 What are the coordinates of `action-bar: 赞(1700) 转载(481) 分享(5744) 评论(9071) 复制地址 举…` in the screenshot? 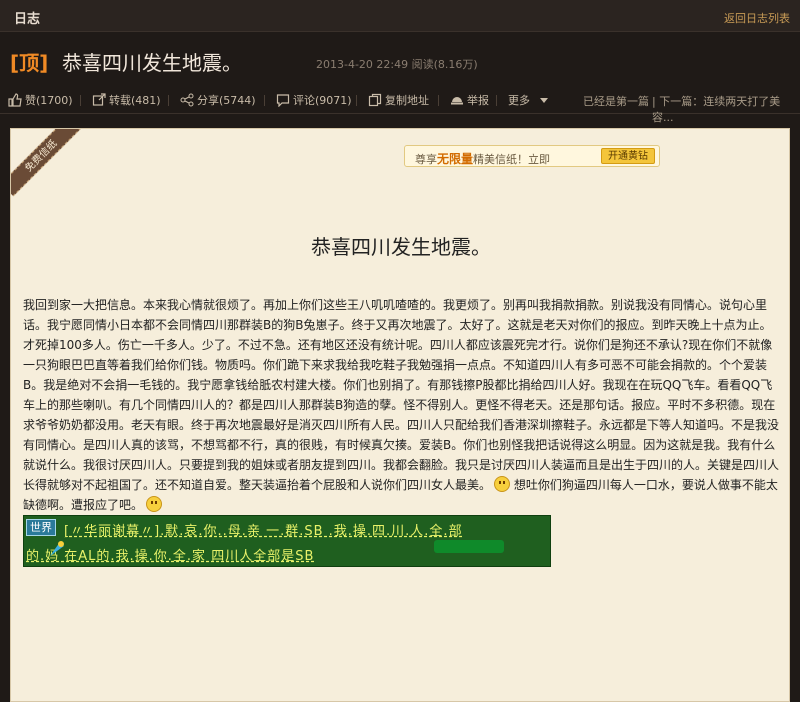 It's located at (400, 104).